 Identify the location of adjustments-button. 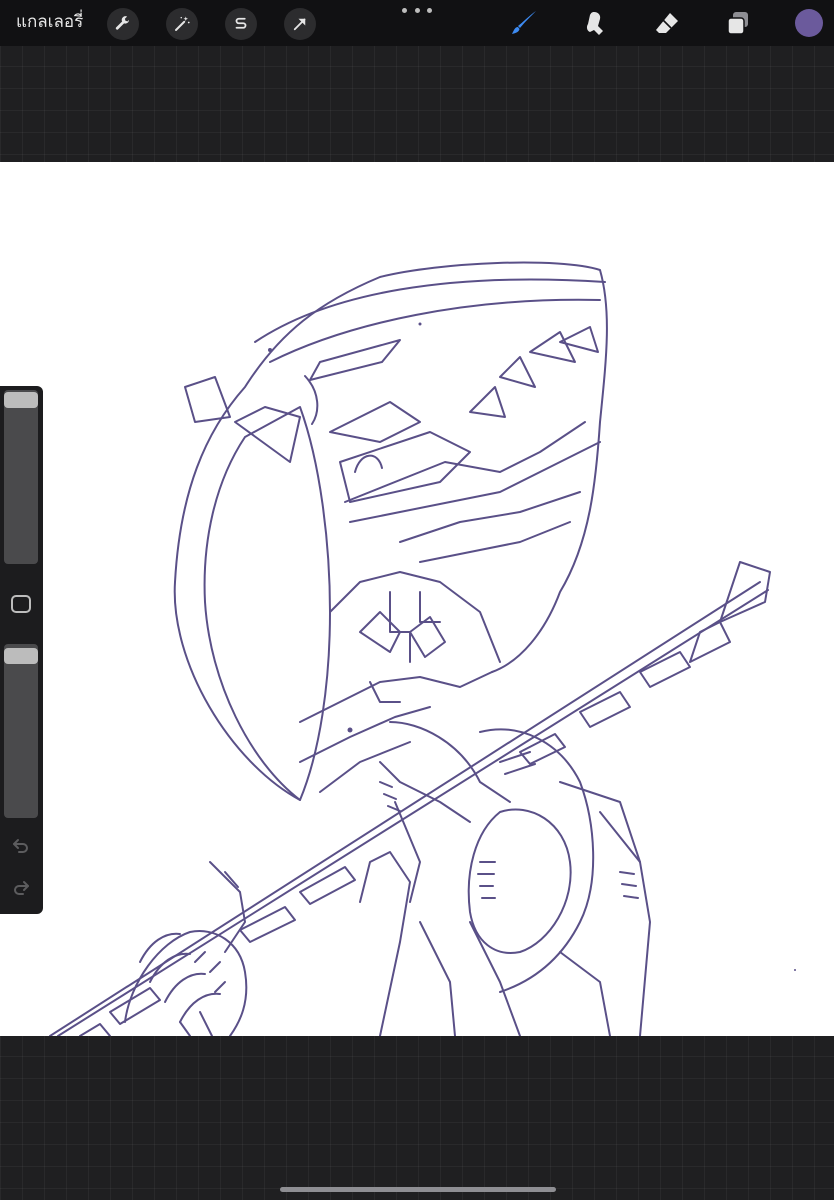
(182, 24).